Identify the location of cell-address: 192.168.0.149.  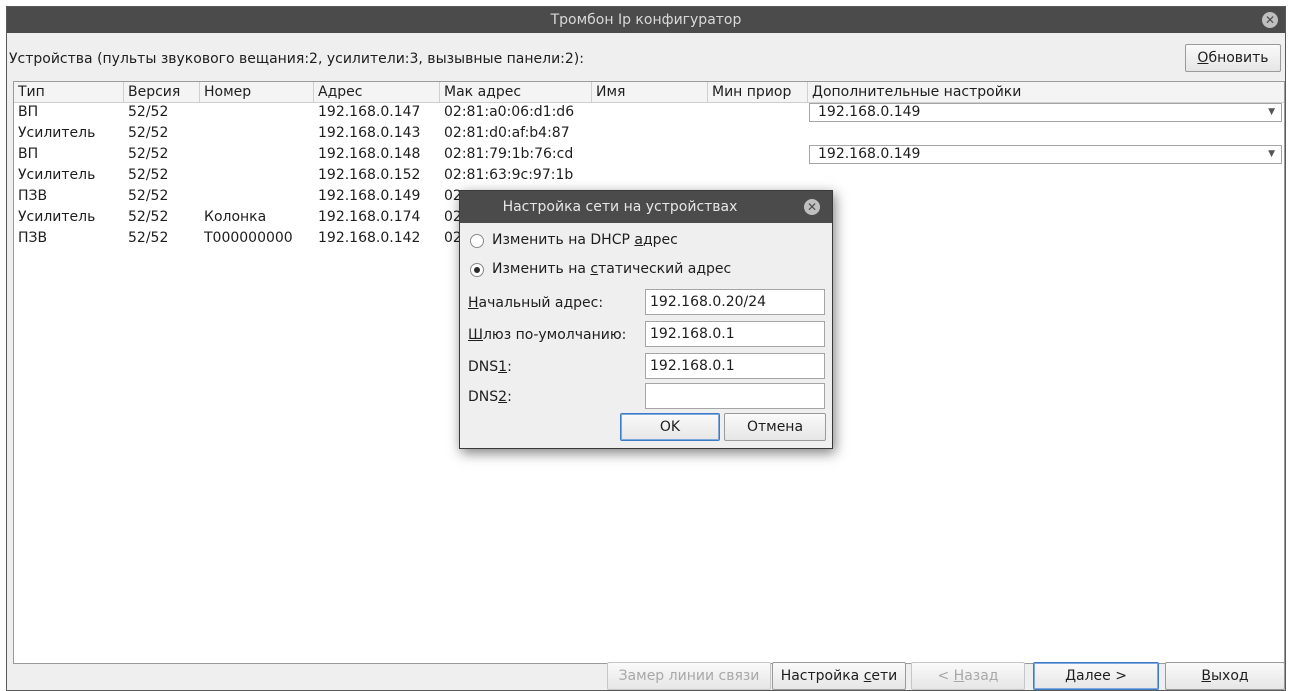
(369, 196).